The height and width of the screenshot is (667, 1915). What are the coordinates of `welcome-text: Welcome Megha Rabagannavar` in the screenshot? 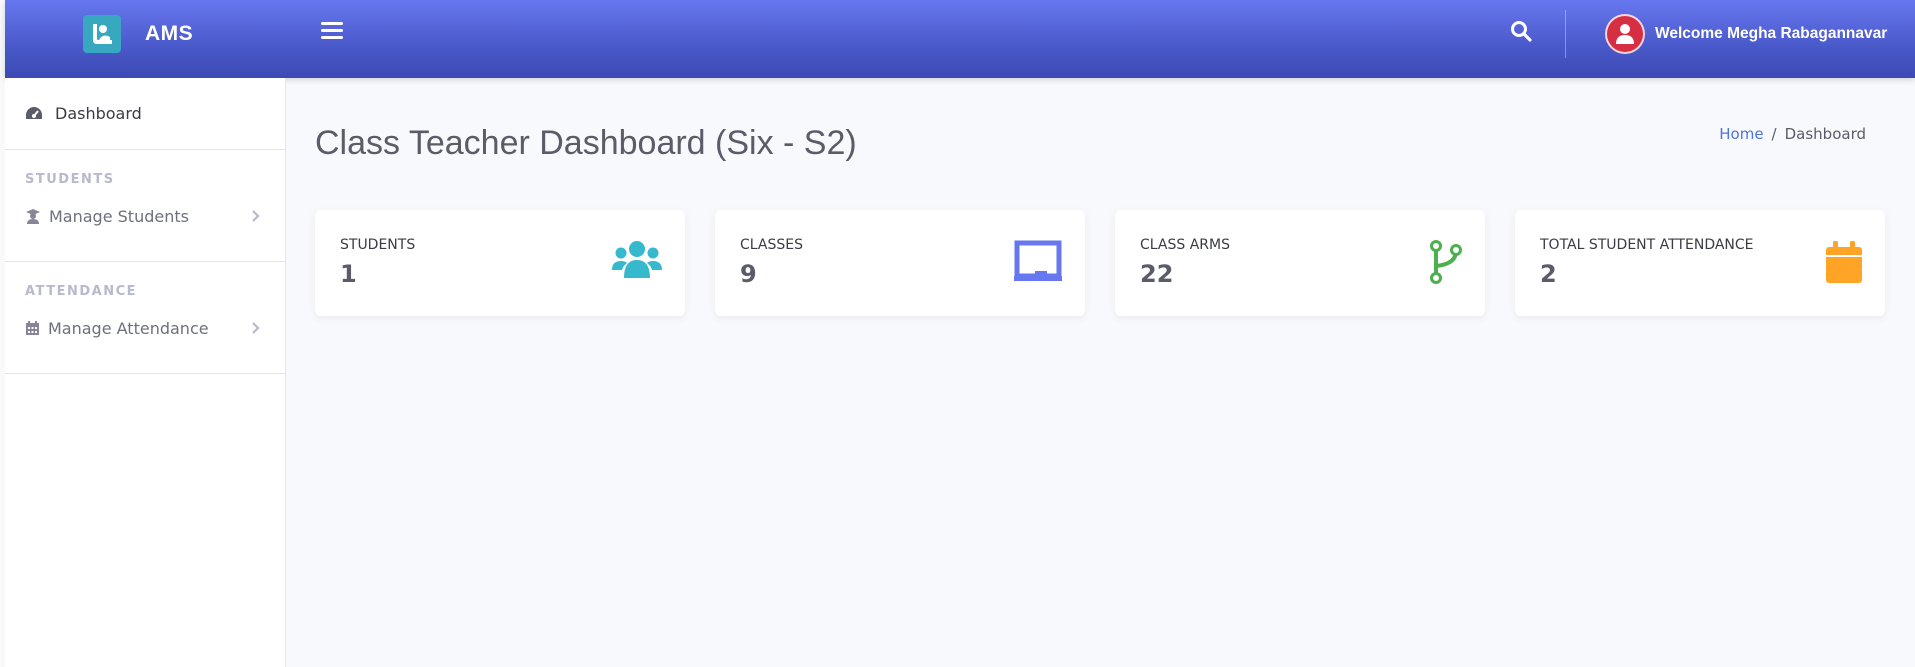 It's located at (1771, 33).